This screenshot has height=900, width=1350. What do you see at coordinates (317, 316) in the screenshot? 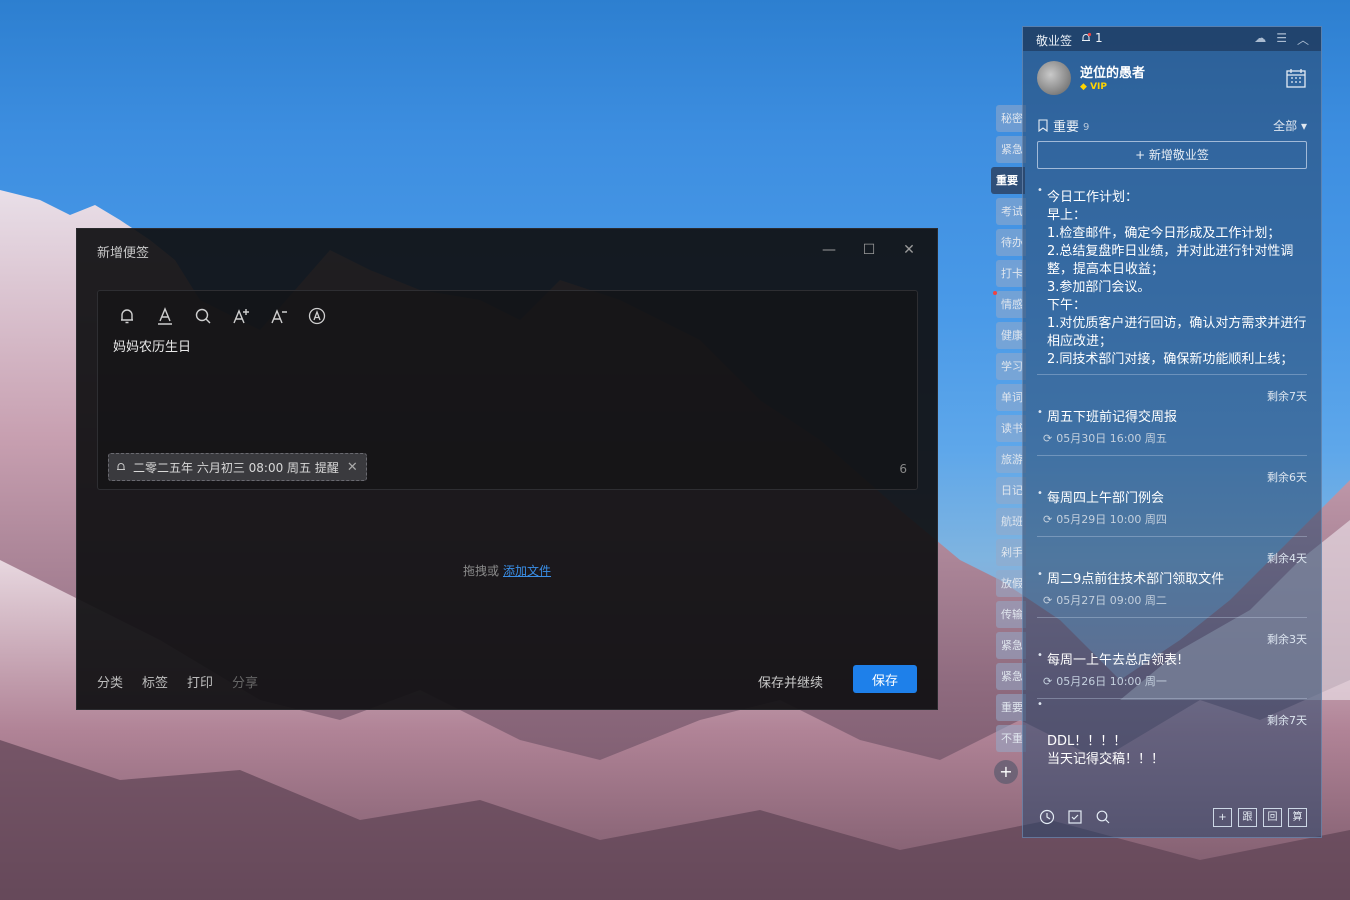
I see `font-color-icon` at bounding box center [317, 316].